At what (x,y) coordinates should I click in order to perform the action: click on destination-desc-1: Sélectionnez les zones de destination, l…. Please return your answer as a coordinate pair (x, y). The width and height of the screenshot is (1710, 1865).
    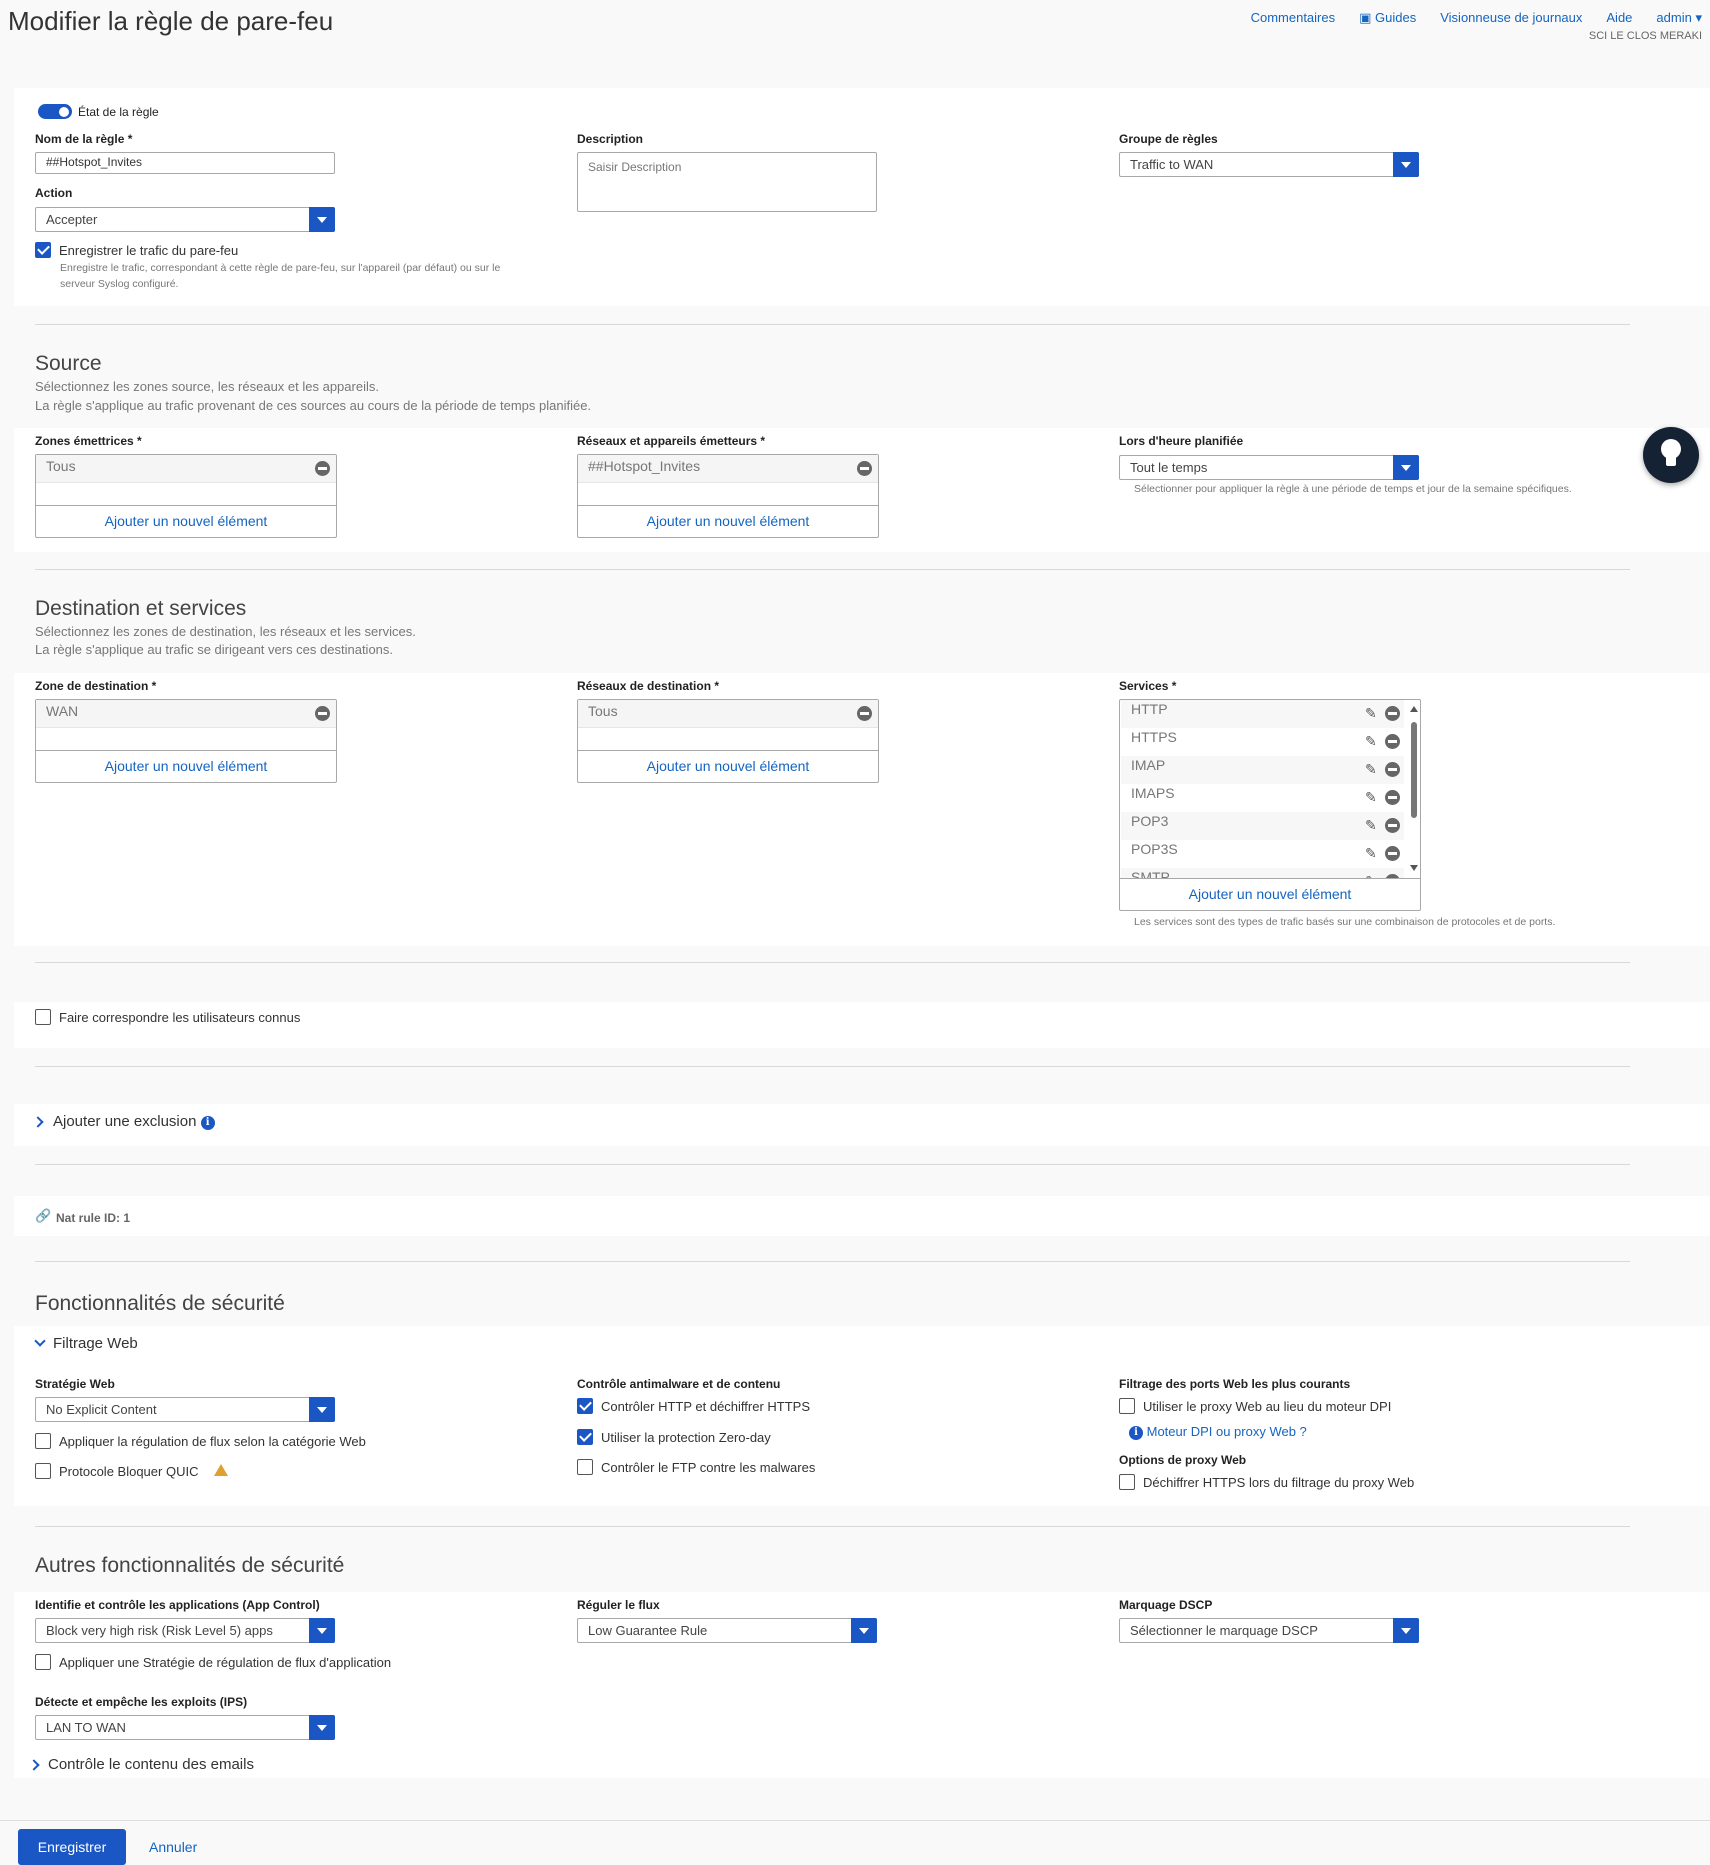
    Looking at the image, I should click on (225, 631).